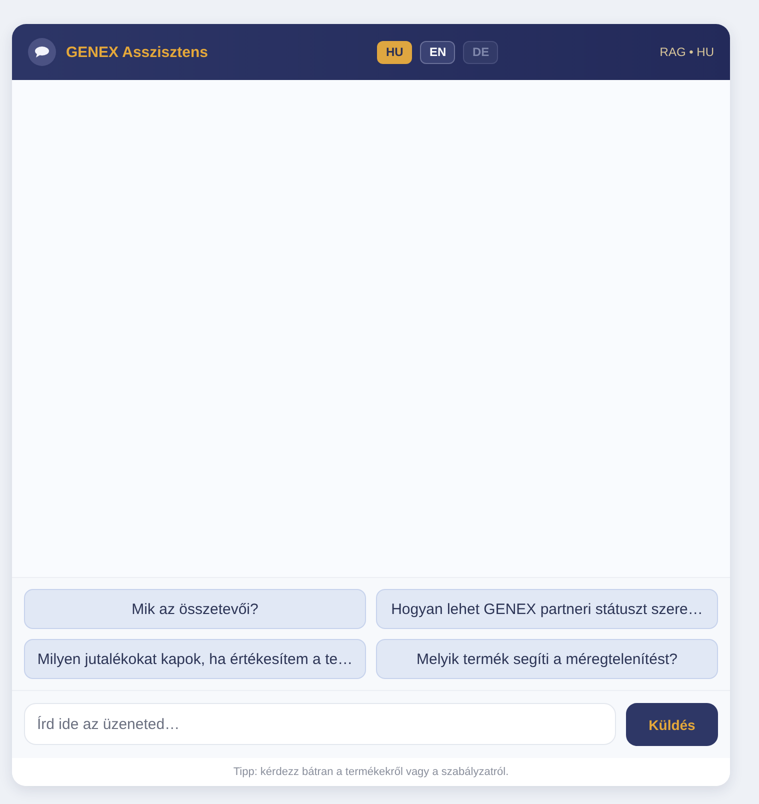 The height and width of the screenshot is (804, 759). I want to click on send-button: Küldés, so click(672, 724).